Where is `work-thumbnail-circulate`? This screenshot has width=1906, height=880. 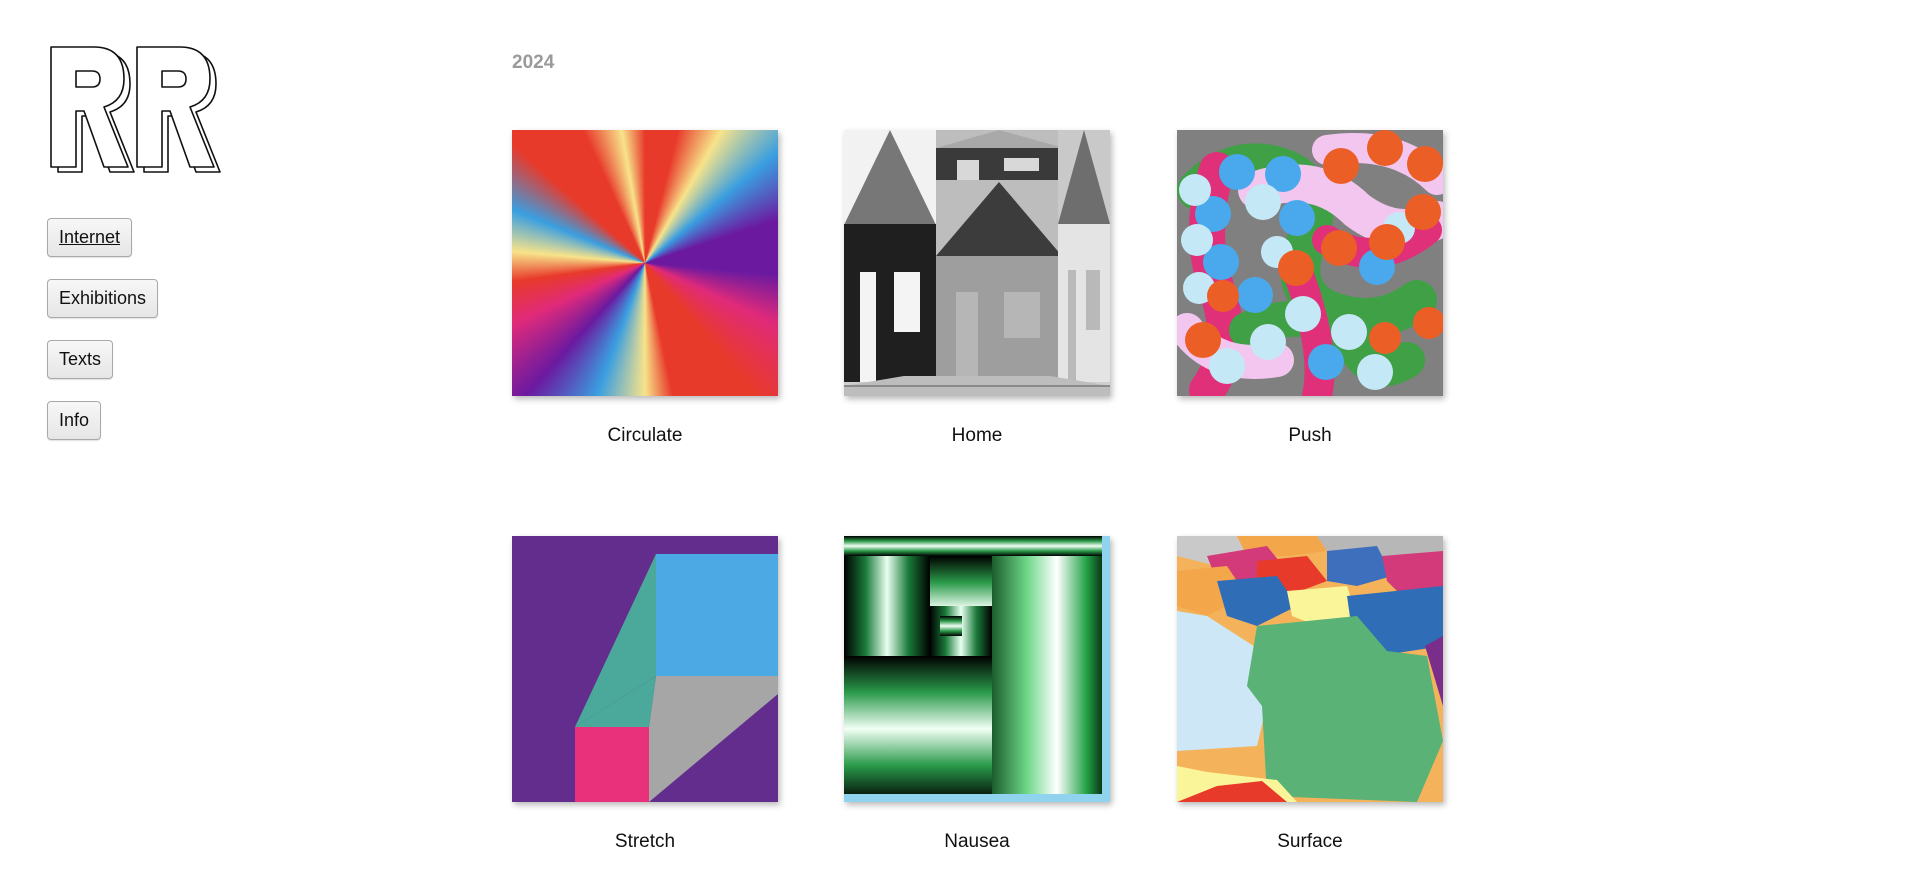
work-thumbnail-circulate is located at coordinates (645, 263).